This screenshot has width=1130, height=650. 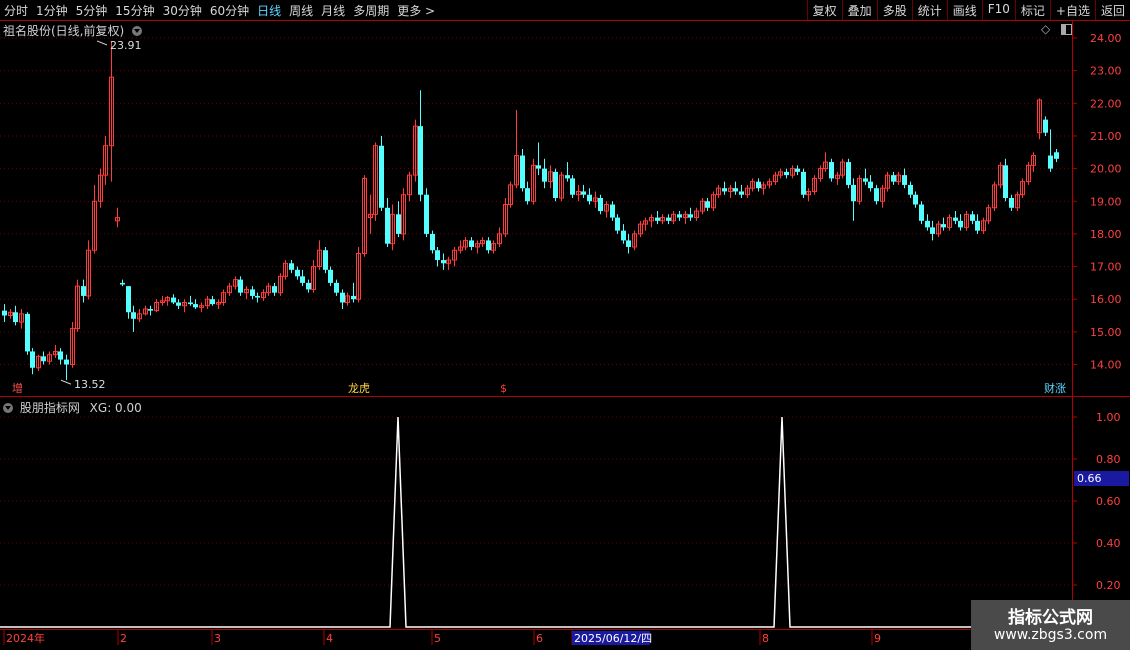 I want to click on chart-options-icon, so click(x=137, y=31).